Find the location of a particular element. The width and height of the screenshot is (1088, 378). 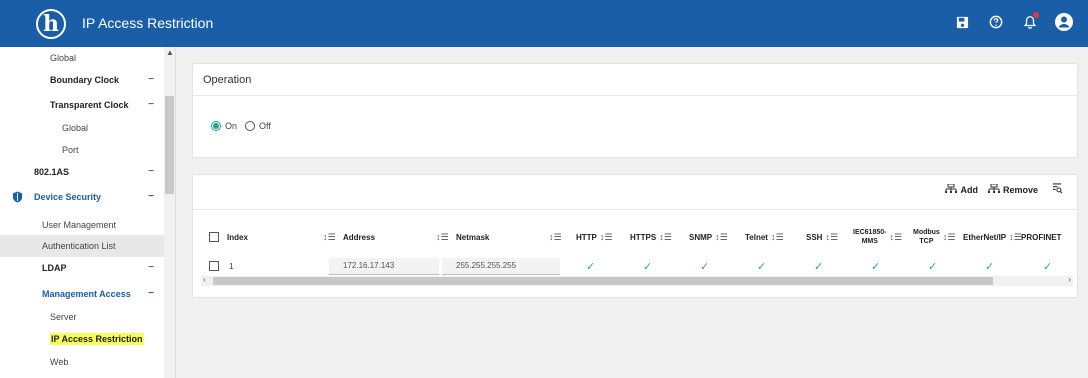

ssh-checkmark: ✓ is located at coordinates (818, 266).